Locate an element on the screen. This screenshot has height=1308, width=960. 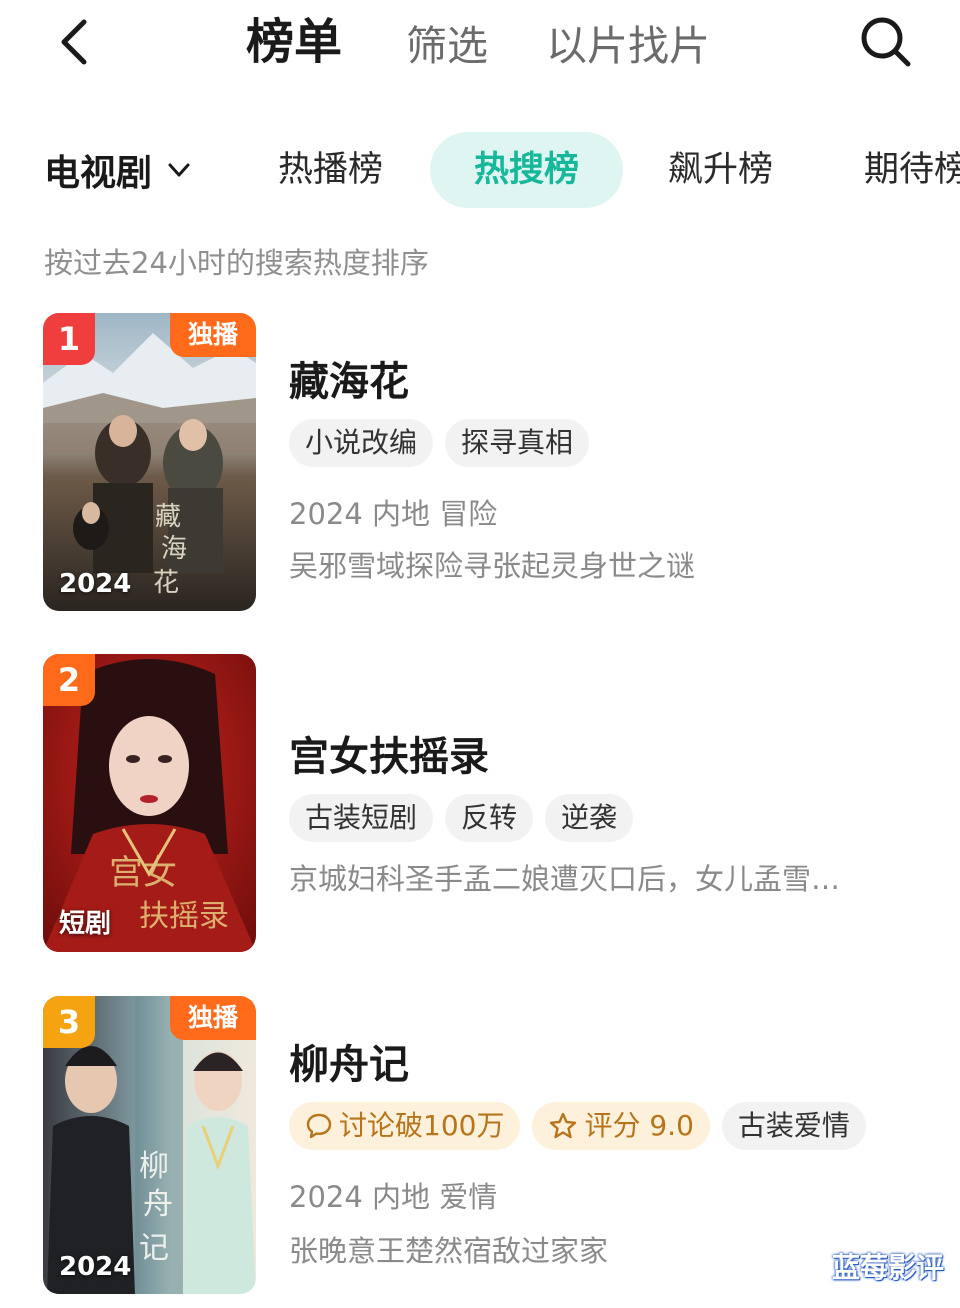
back-button is located at coordinates (76, 42).